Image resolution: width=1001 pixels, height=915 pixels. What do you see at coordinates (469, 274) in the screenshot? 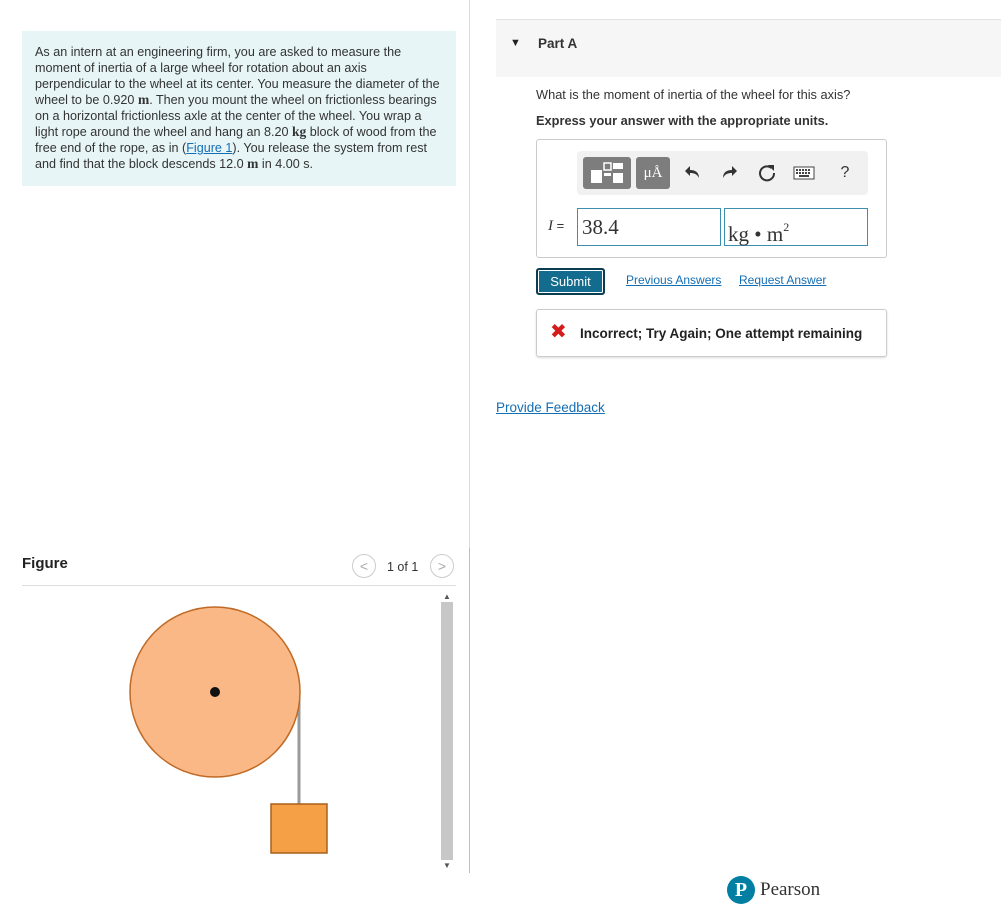
I see `column-divider` at bounding box center [469, 274].